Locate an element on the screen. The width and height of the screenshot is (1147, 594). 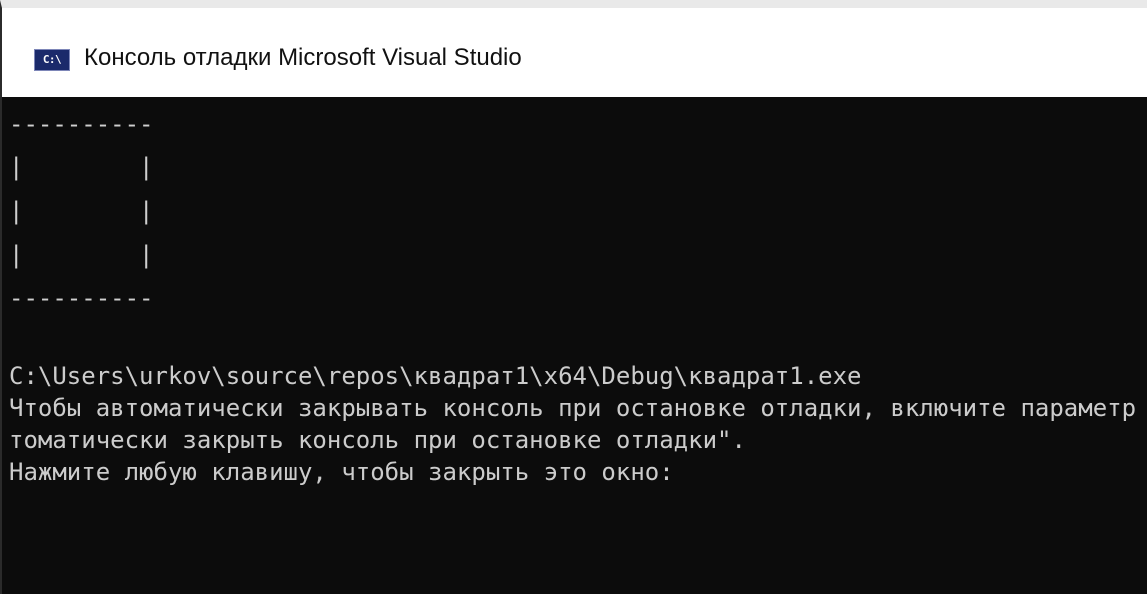
console-app-icon: C:\ is located at coordinates (52, 60).